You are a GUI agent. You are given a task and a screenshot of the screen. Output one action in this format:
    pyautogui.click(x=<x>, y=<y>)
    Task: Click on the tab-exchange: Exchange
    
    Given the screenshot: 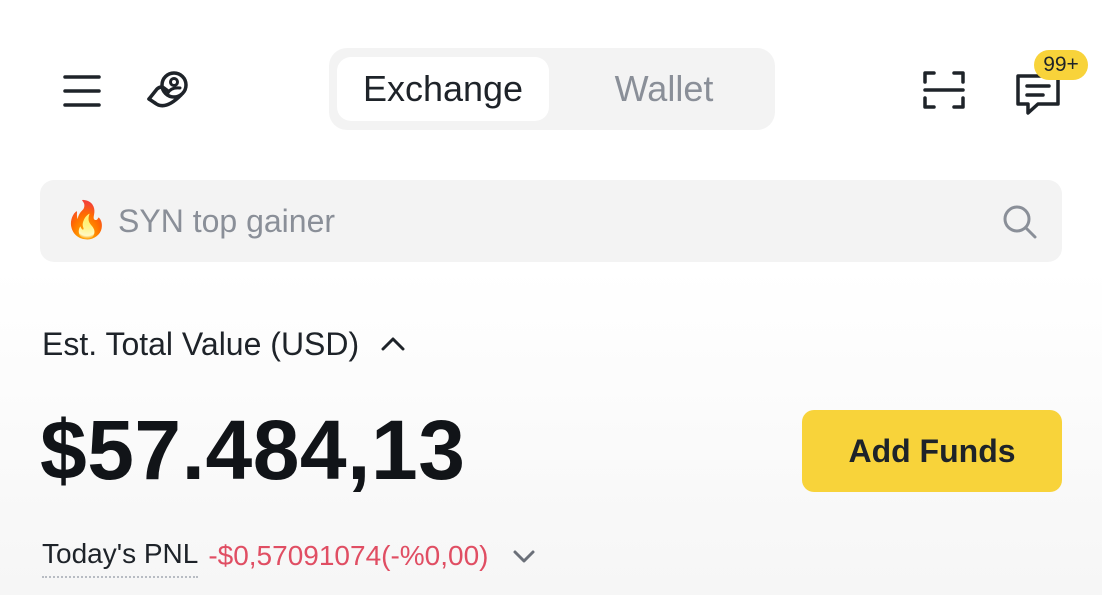 What is the action you would take?
    pyautogui.click(x=443, y=89)
    